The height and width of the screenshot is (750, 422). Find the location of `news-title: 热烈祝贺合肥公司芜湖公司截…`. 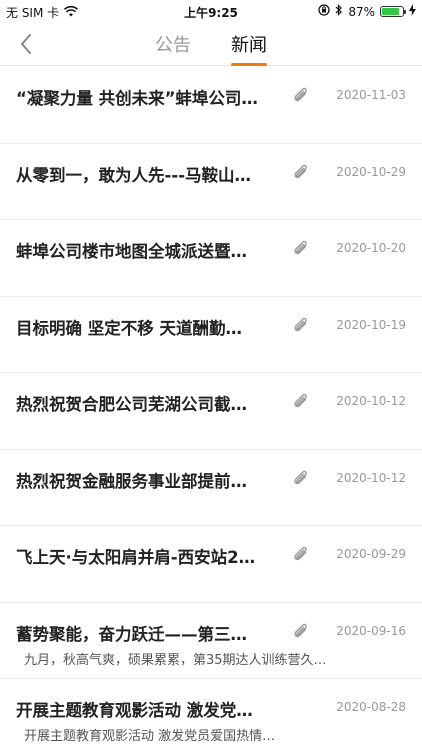

news-title: 热烈祝贺合肥公司芜湖公司截… is located at coordinates (131, 404).